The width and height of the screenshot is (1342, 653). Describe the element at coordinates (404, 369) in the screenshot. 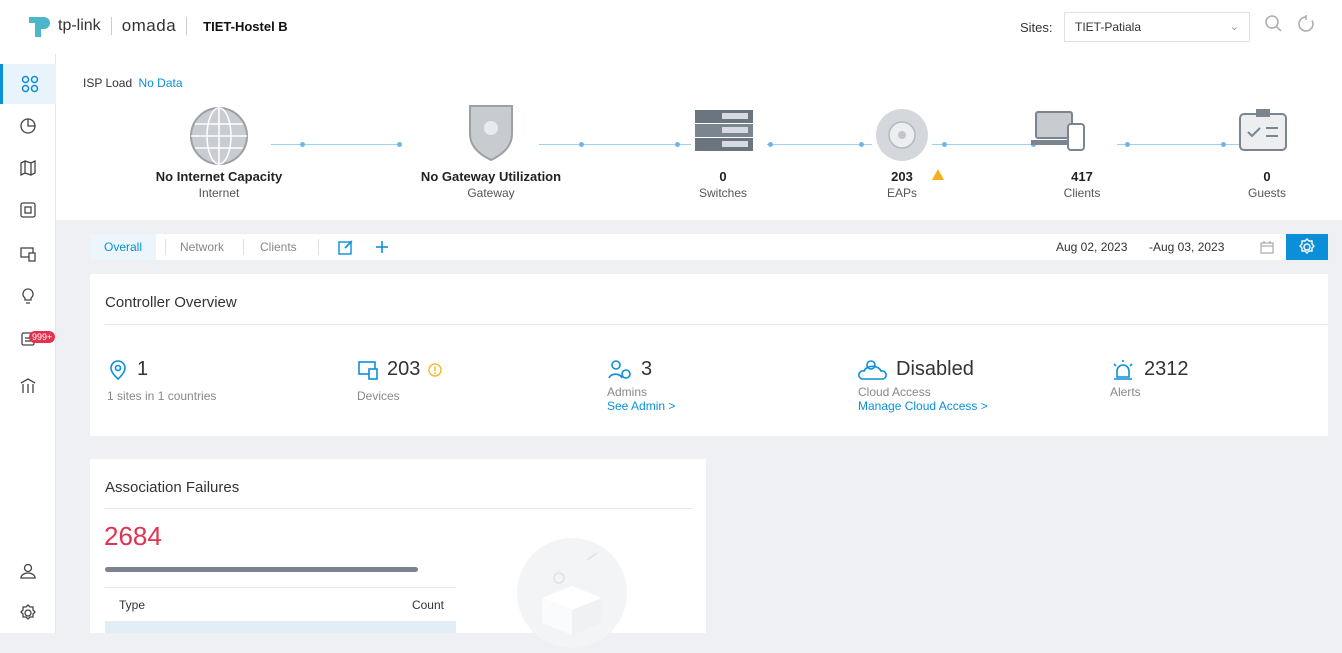

I see `stat-value: 203` at that location.